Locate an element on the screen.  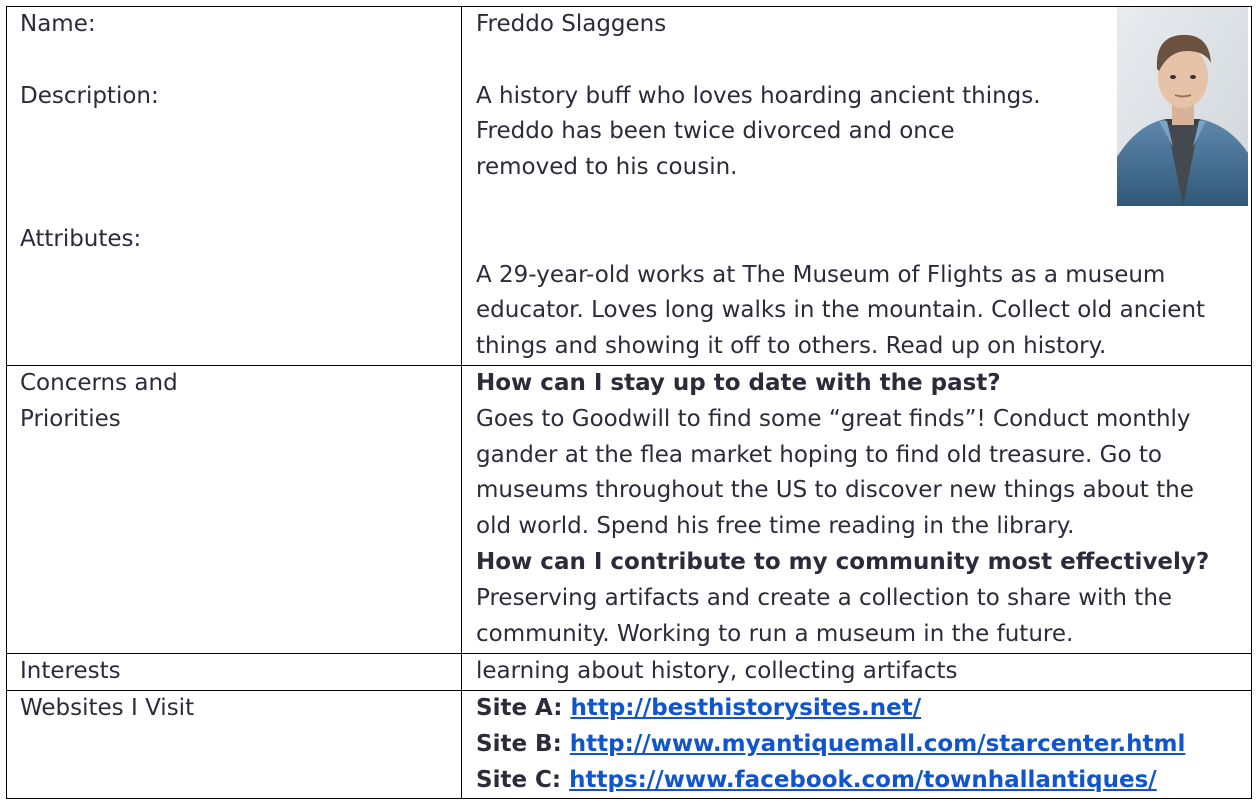
name-label: Name: is located at coordinates (58, 24).